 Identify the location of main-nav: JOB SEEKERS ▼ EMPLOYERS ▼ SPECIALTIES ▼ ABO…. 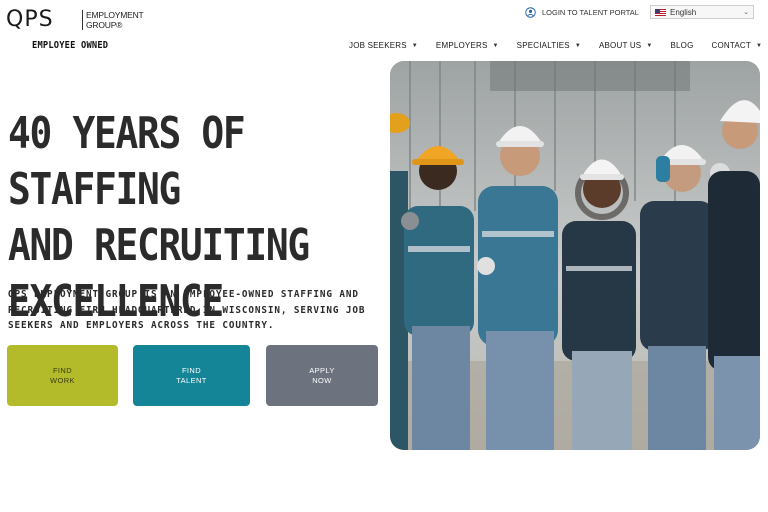
(555, 45).